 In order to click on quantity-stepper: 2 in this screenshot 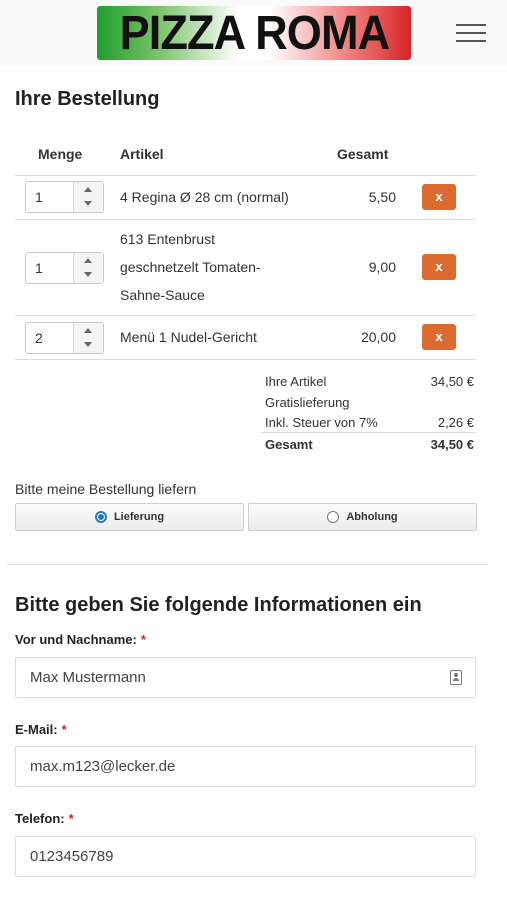, I will do `click(64, 338)`.